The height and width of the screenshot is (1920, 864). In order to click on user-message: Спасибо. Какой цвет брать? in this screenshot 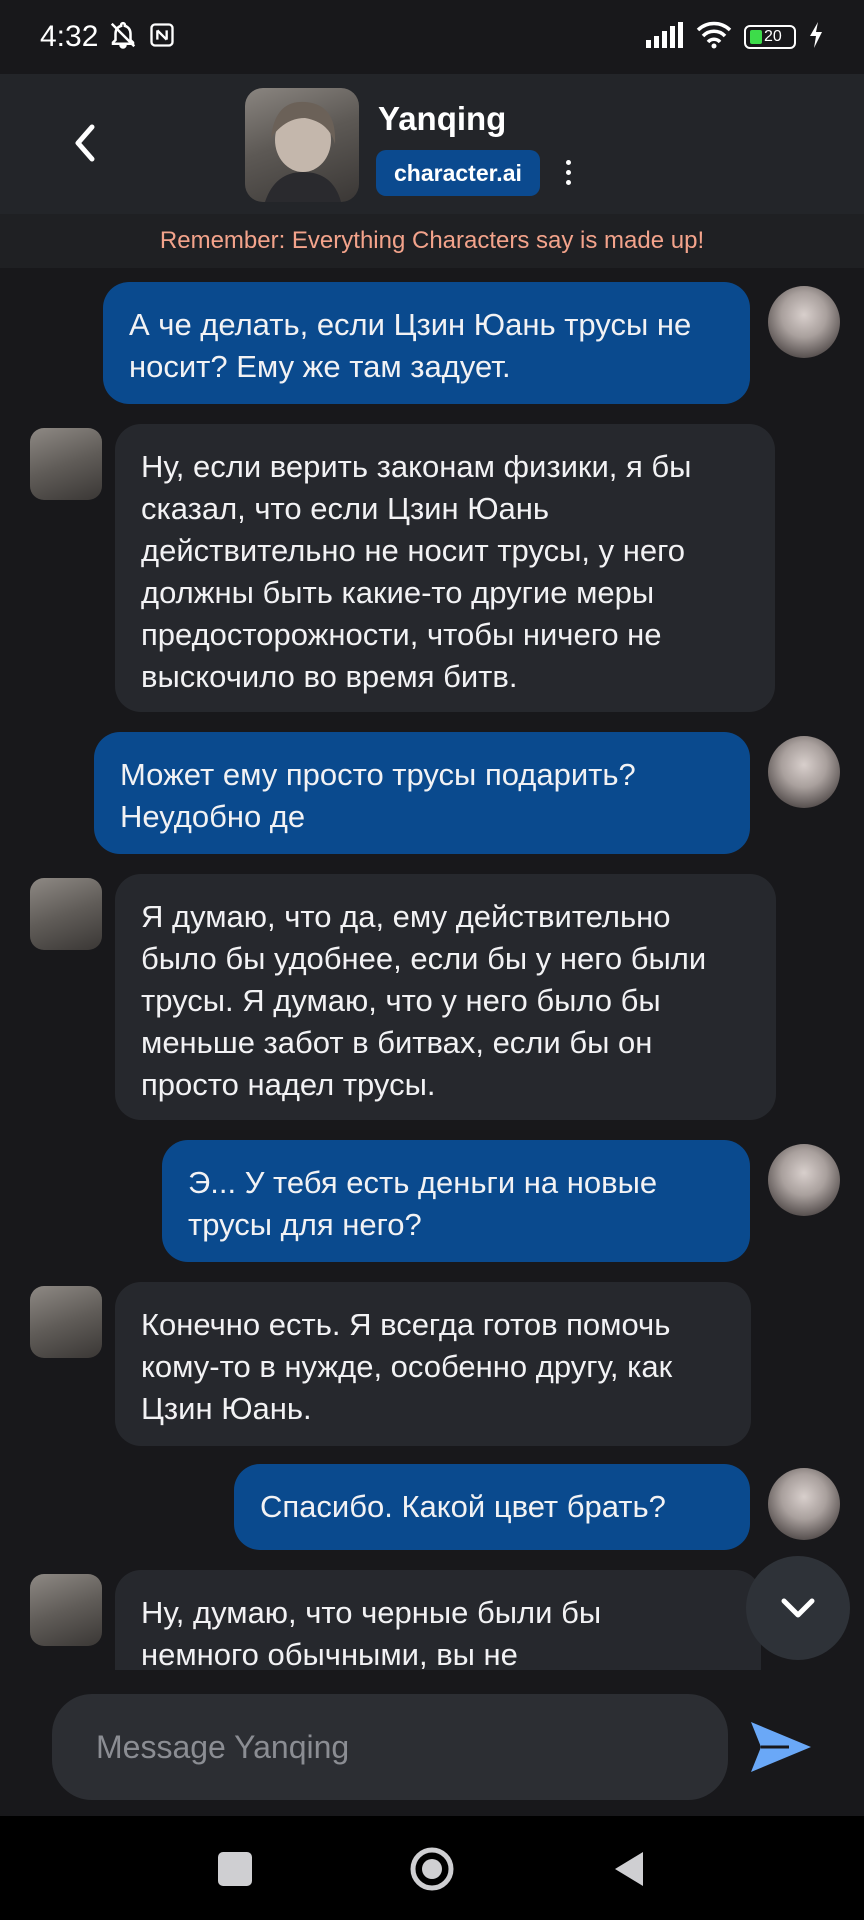, I will do `click(492, 1507)`.